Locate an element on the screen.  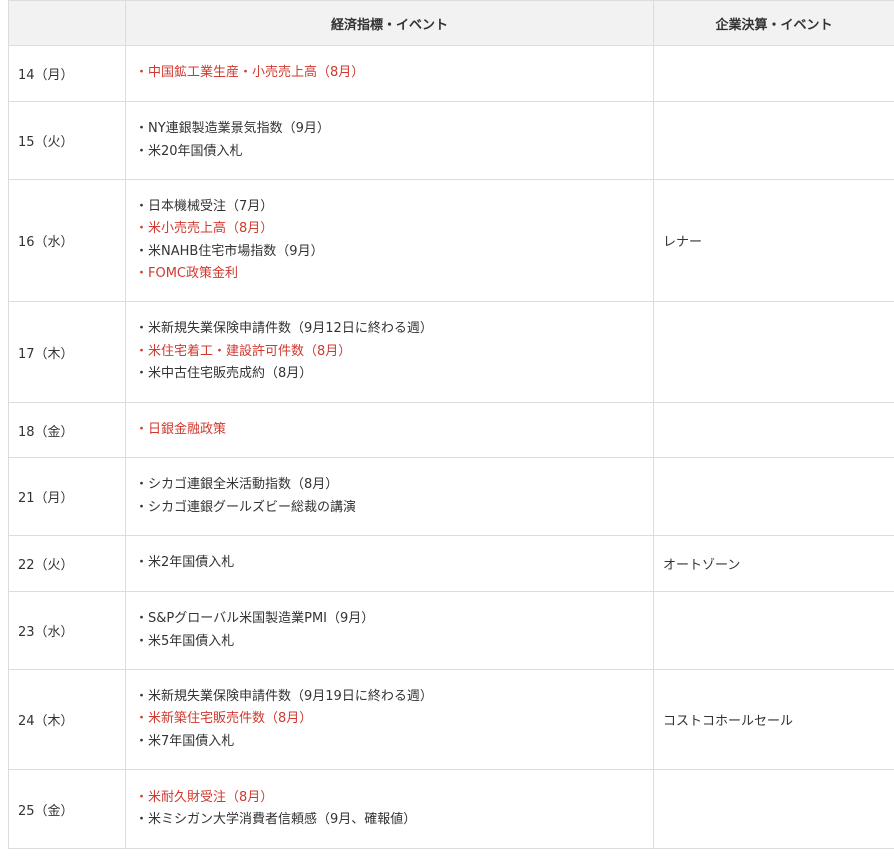
econ-item: ・中国鉱工業生産・小売売上高（8月） is located at coordinates (250, 73).